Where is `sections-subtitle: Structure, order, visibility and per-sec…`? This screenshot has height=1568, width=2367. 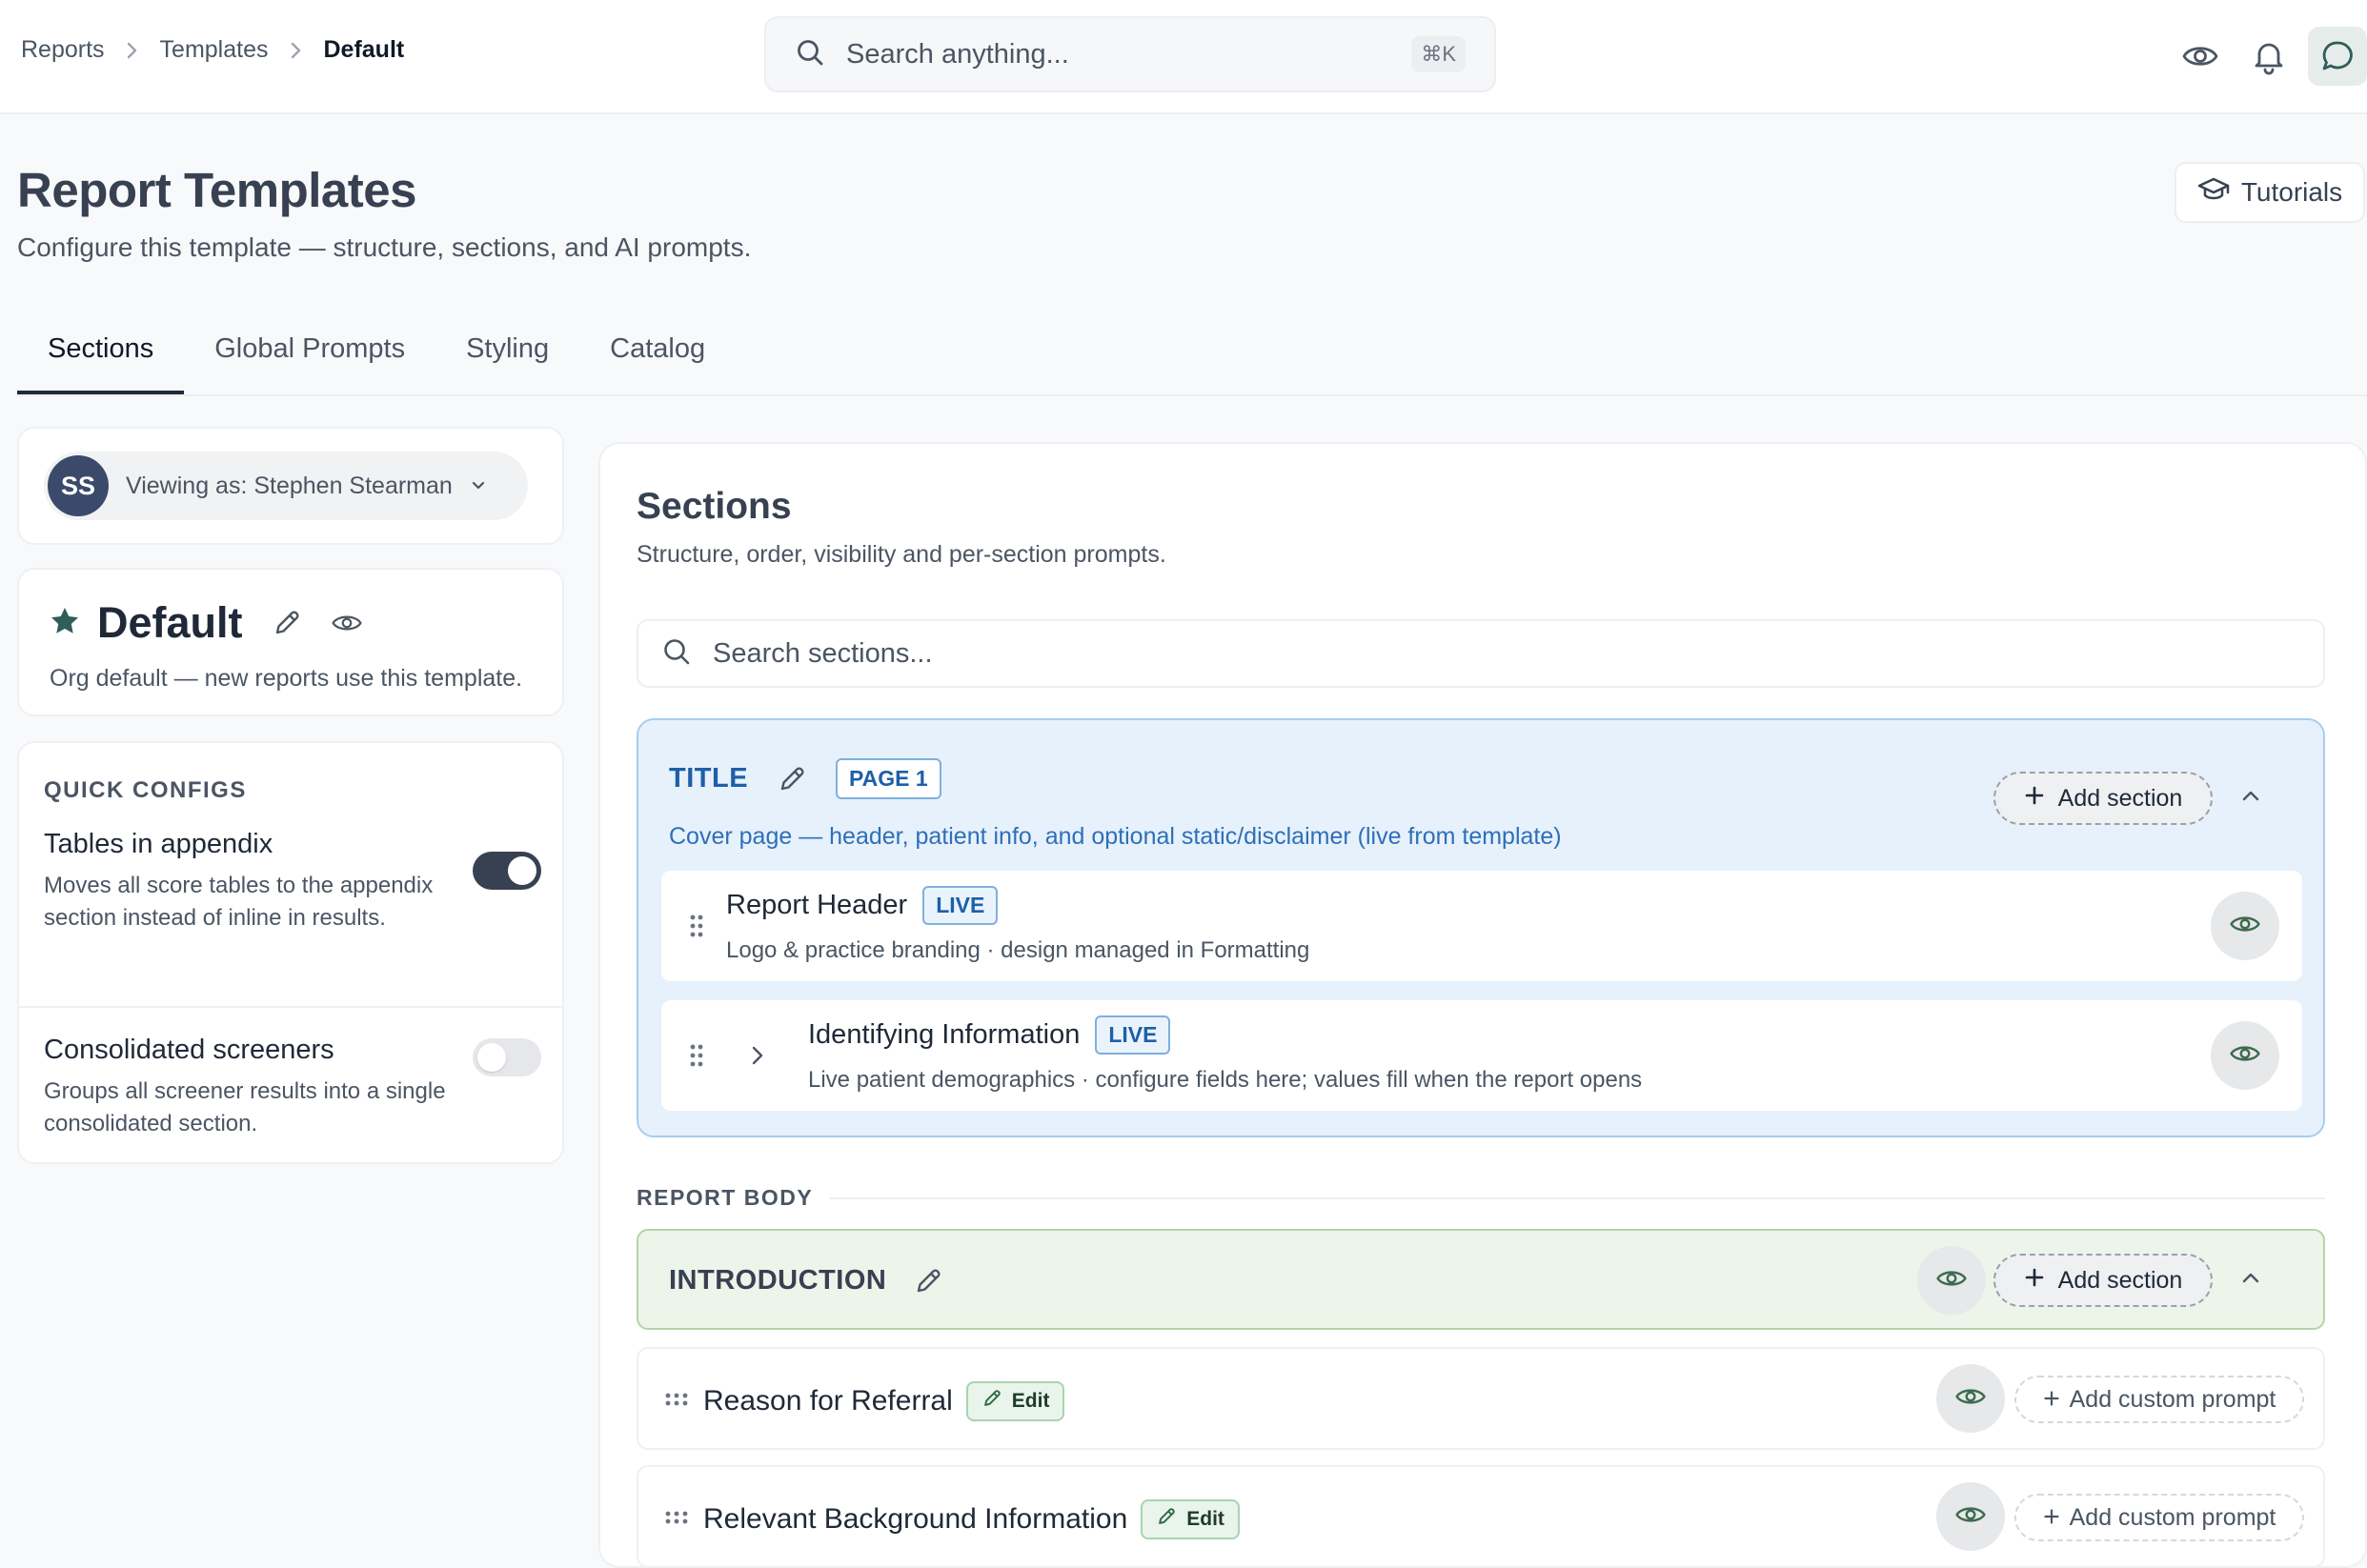 sections-subtitle: Structure, order, visibility and per-sec… is located at coordinates (902, 554).